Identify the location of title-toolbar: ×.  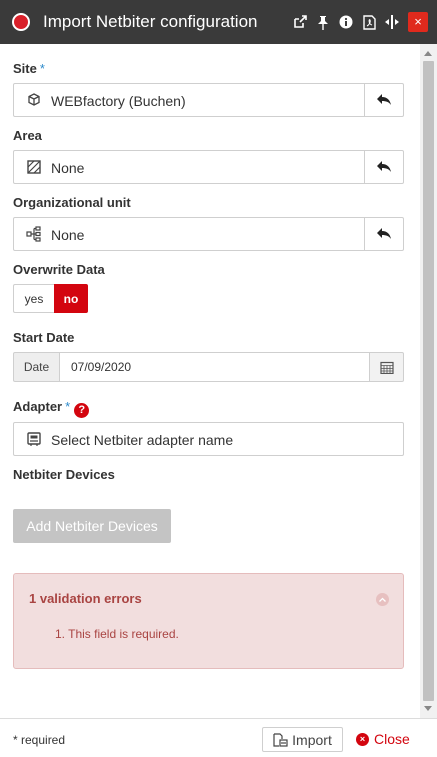
(360, 22).